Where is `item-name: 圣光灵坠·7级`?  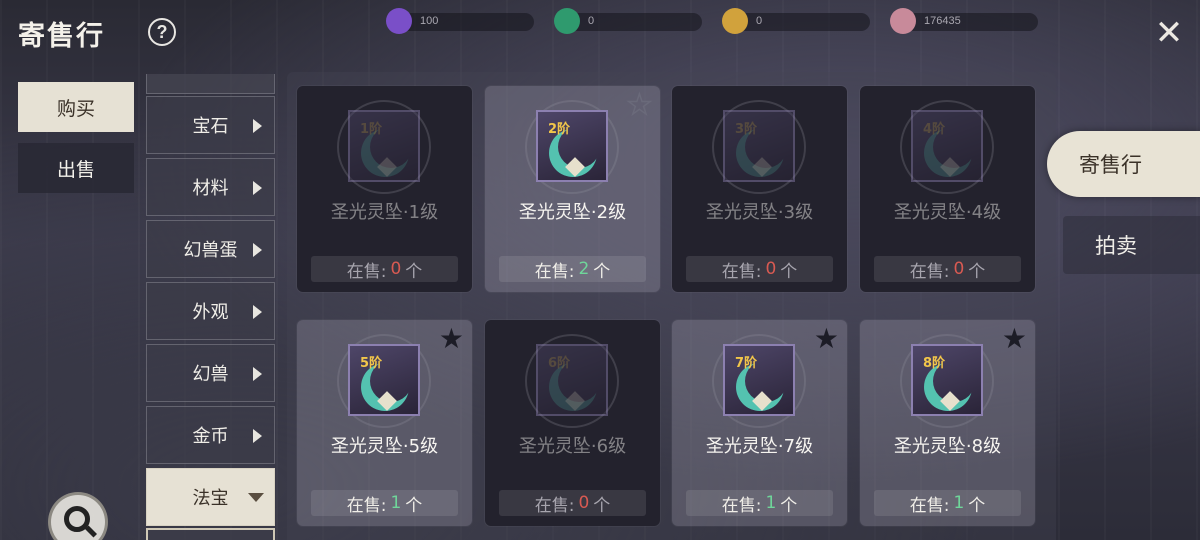 item-name: 圣光灵坠·7级 is located at coordinates (759, 446).